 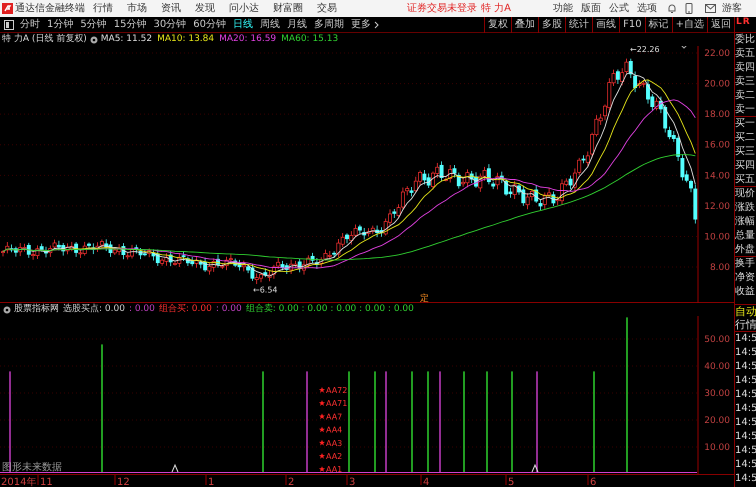 What do you see at coordinates (745, 292) in the screenshot?
I see `quote-field-label: 收益` at bounding box center [745, 292].